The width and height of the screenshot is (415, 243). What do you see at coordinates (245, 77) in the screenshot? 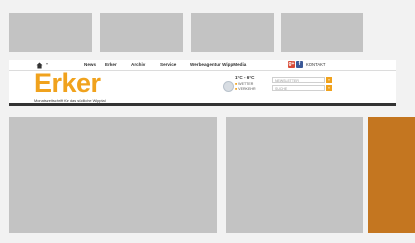
I see `temperature-range: 1°C - 6°C` at bounding box center [245, 77].